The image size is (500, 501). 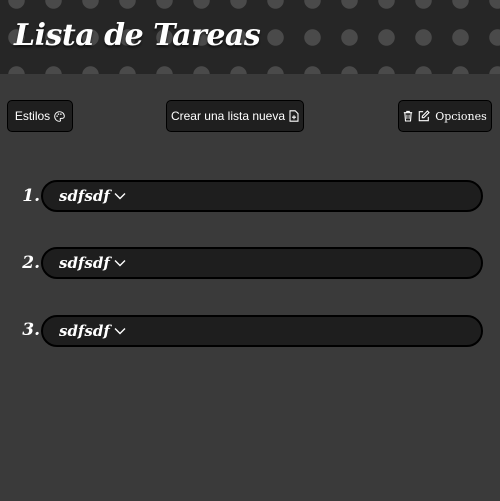 I want to click on app-header: Lista de Tareas, so click(x=250, y=37).